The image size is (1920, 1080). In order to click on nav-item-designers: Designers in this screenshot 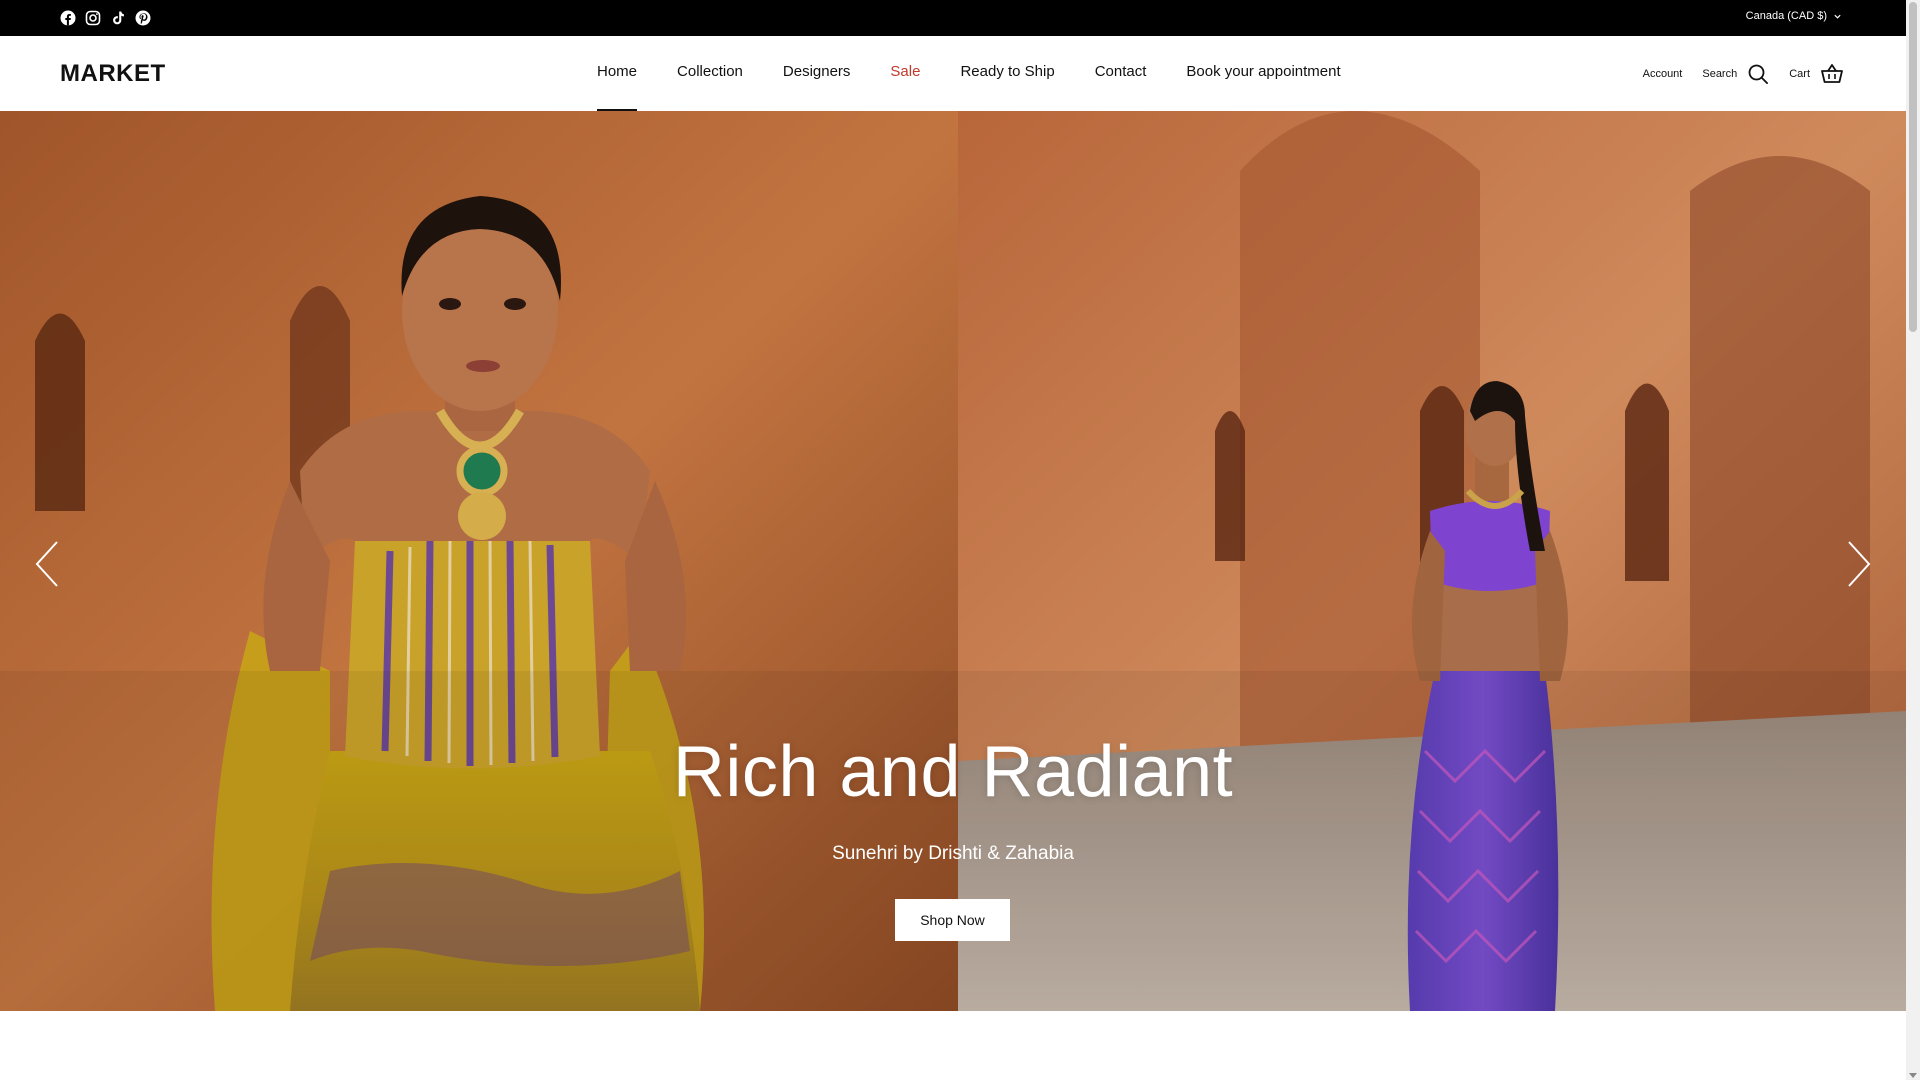, I will do `click(817, 73)`.